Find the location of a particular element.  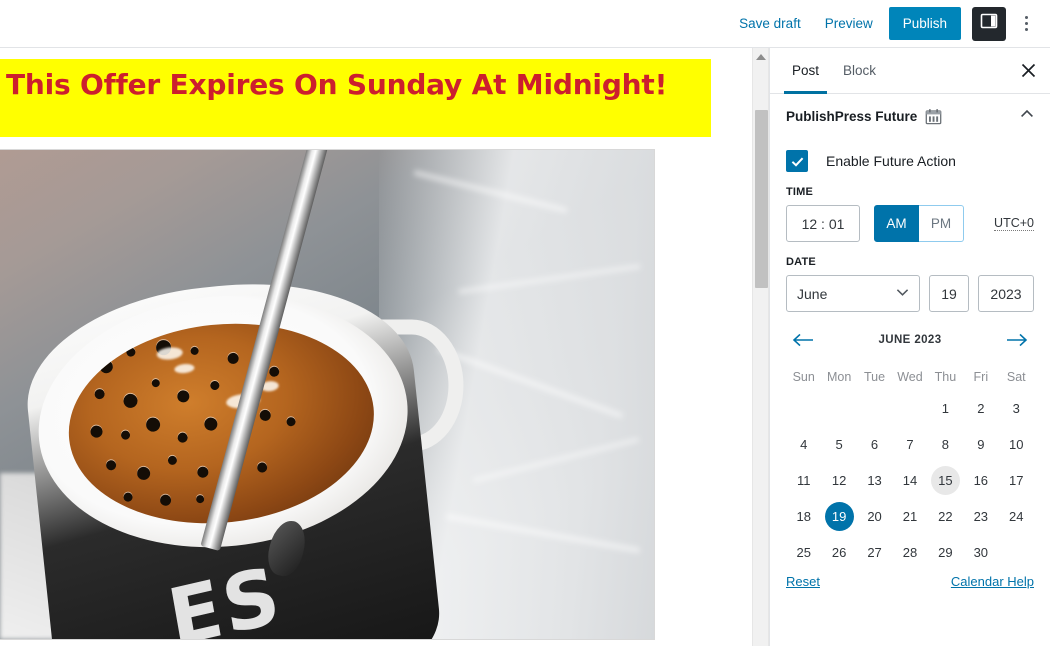

pm-button: PM is located at coordinates (941, 223).